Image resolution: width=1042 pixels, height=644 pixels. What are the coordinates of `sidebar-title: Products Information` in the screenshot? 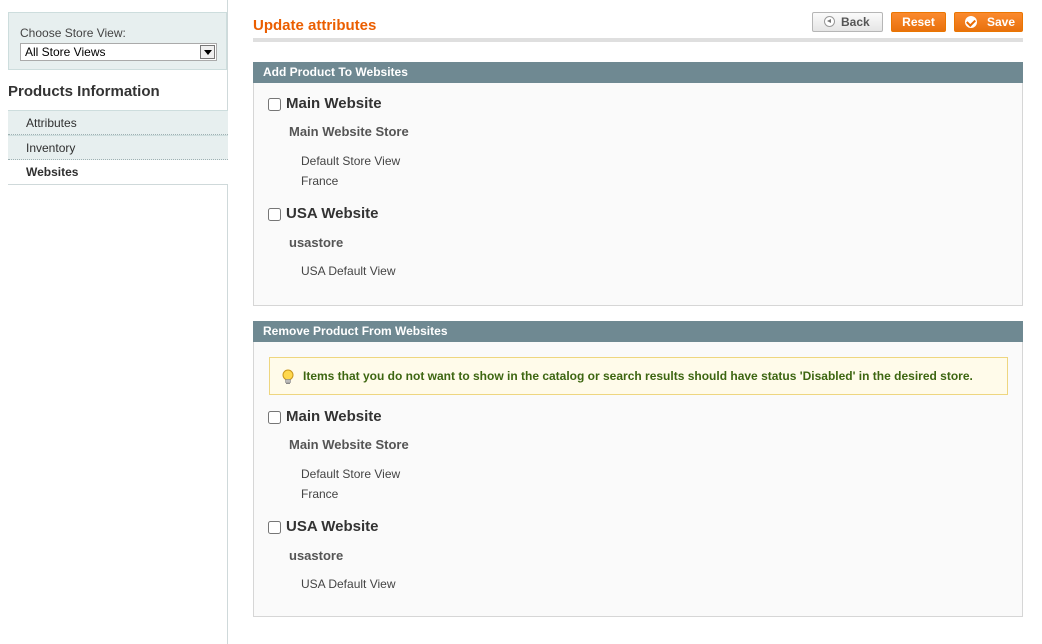 It's located at (84, 91).